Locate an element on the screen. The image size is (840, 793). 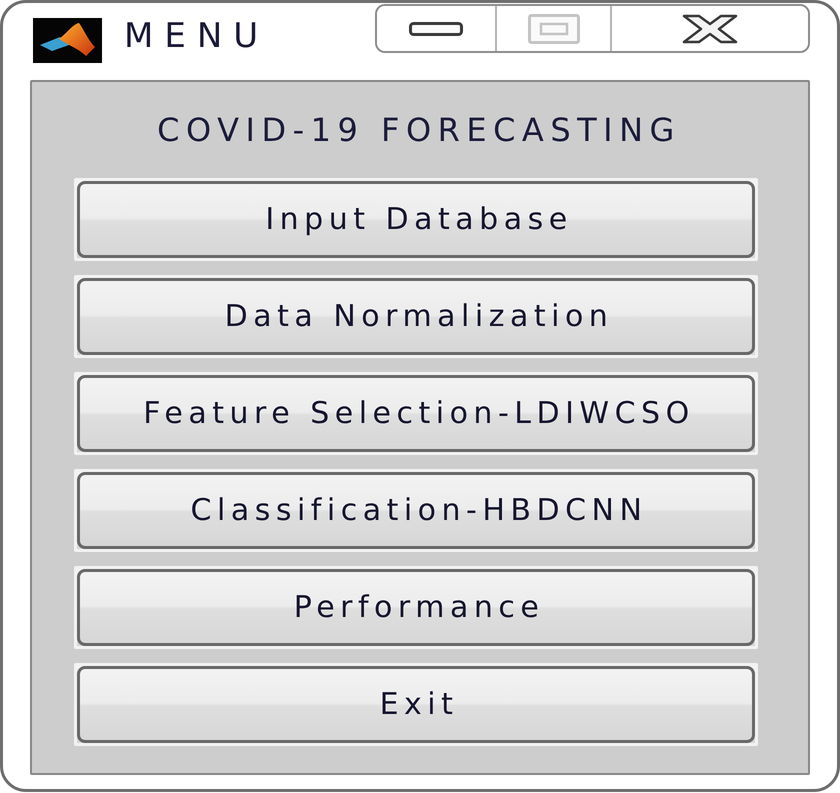
menu-button: Feature Selection-LDIWCSO is located at coordinates (416, 413).